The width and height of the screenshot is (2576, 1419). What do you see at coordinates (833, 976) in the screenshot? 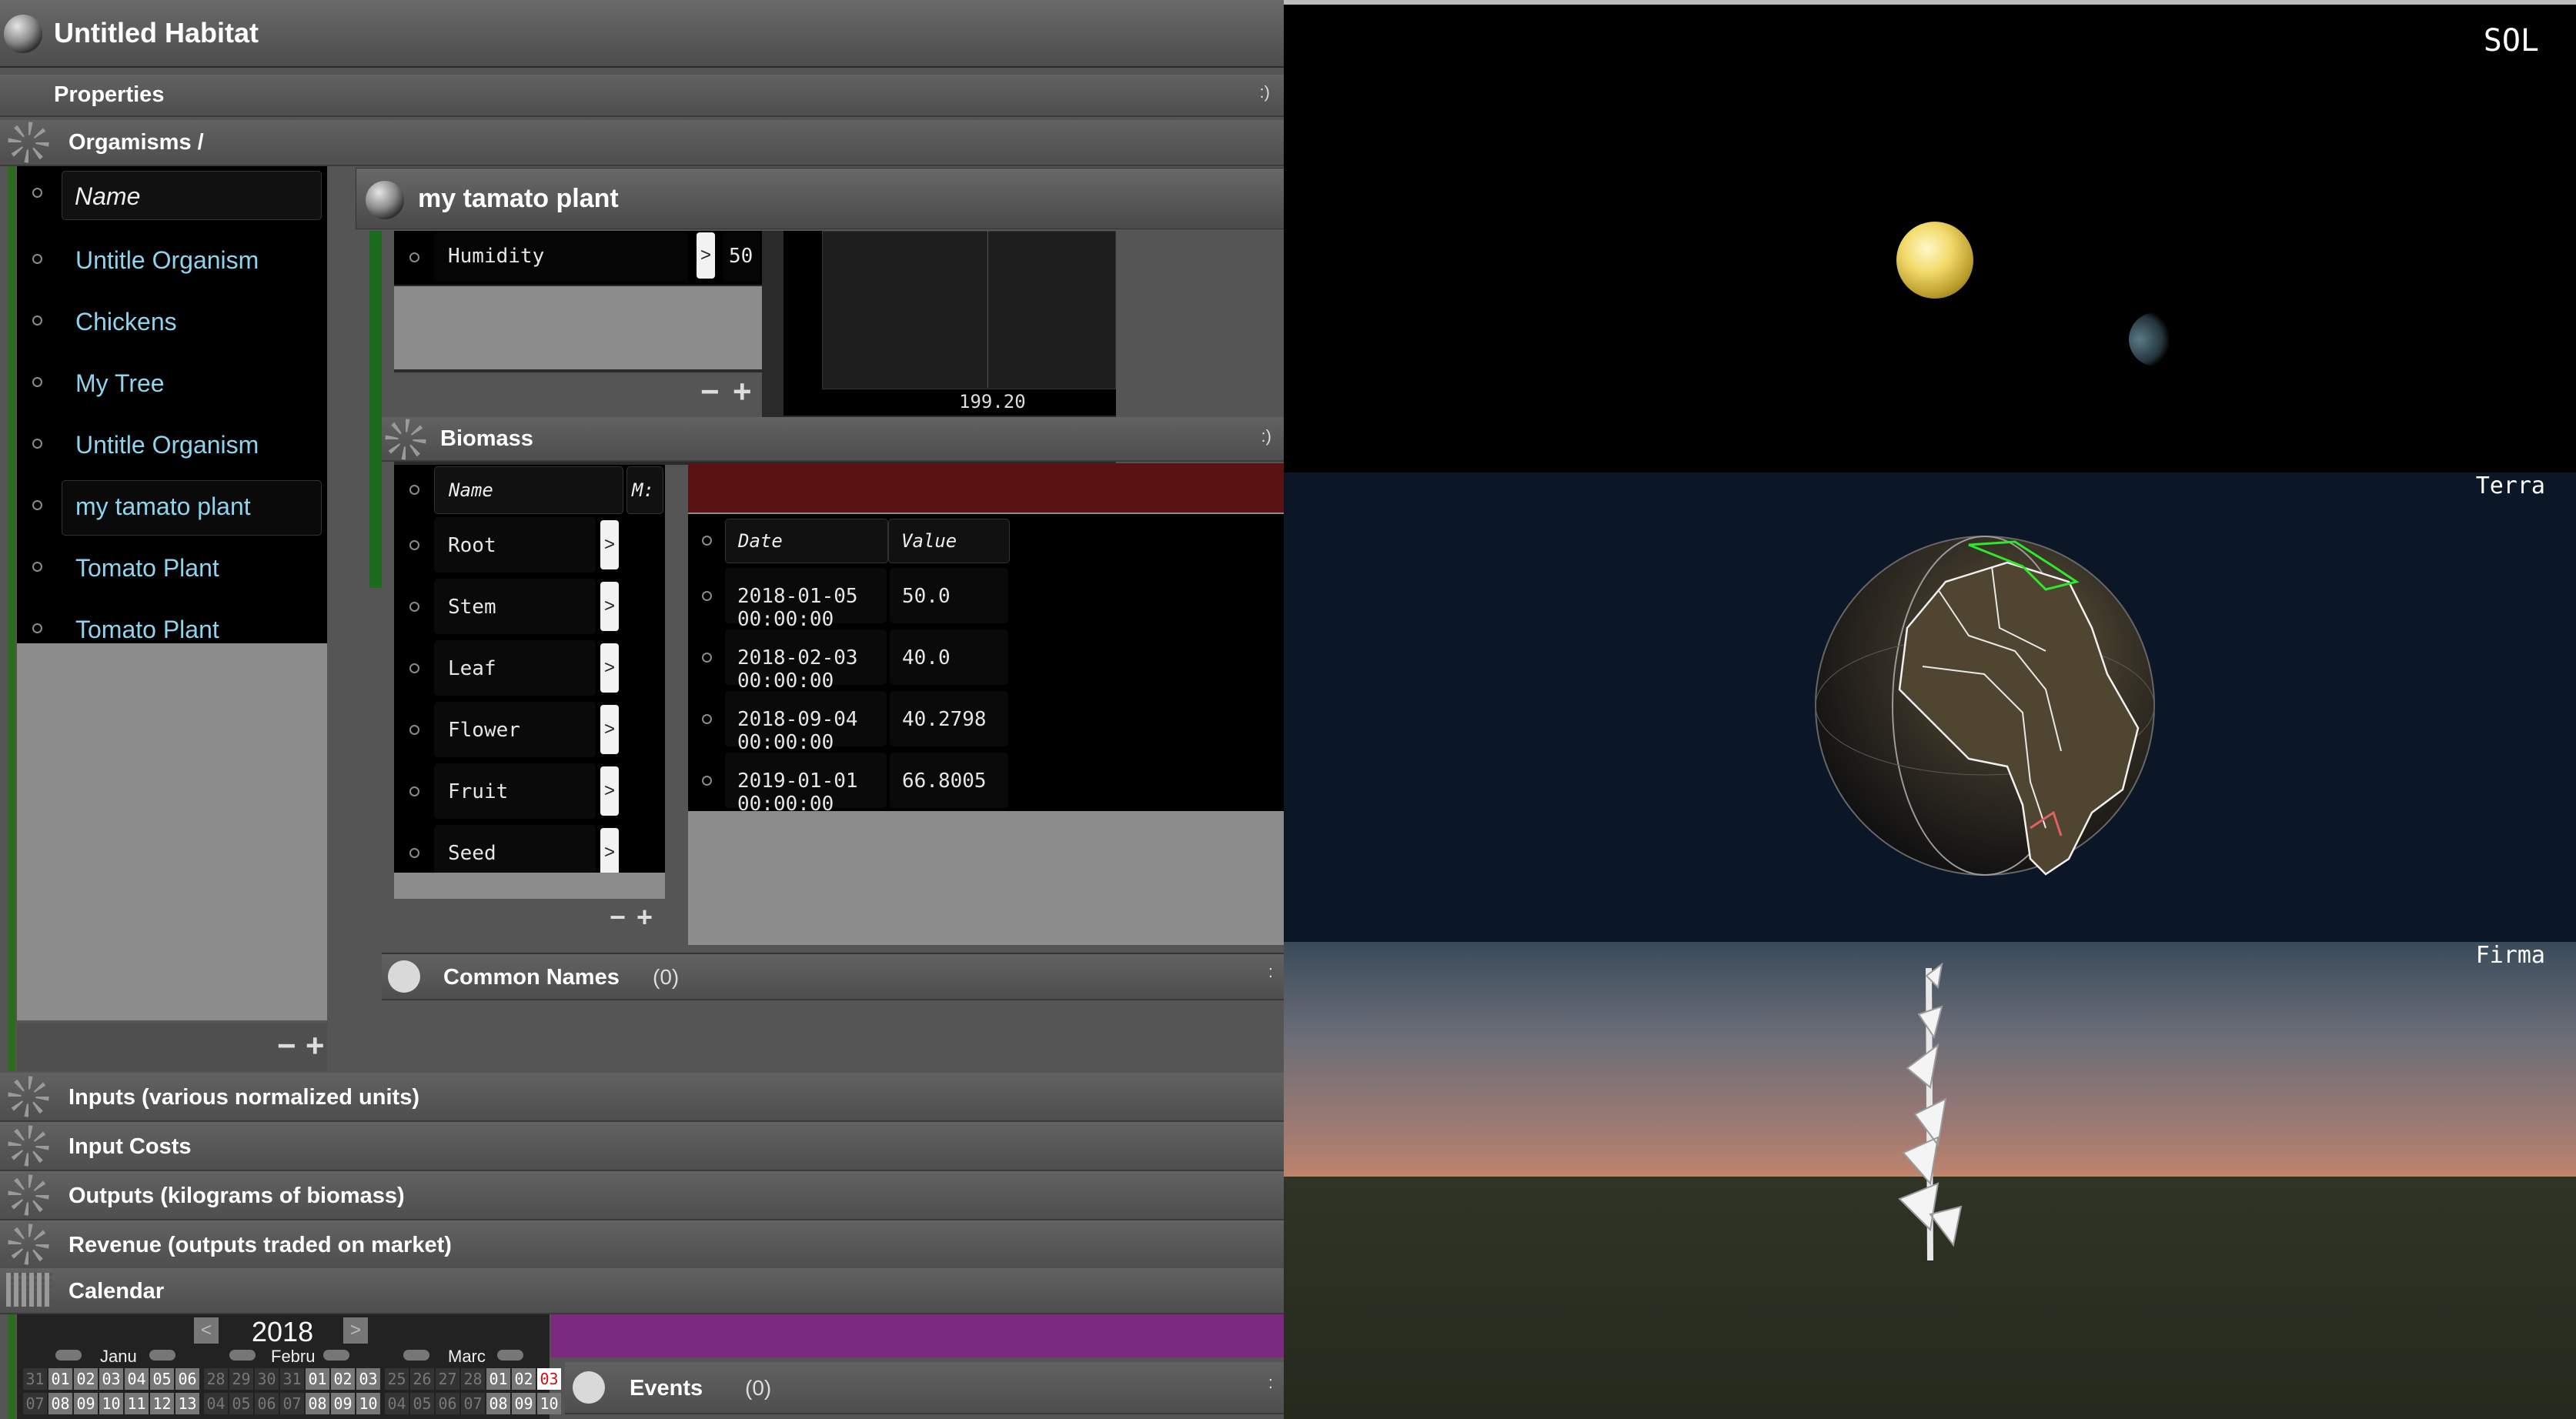
I see `common-names-bar: Common Names (0) :` at bounding box center [833, 976].